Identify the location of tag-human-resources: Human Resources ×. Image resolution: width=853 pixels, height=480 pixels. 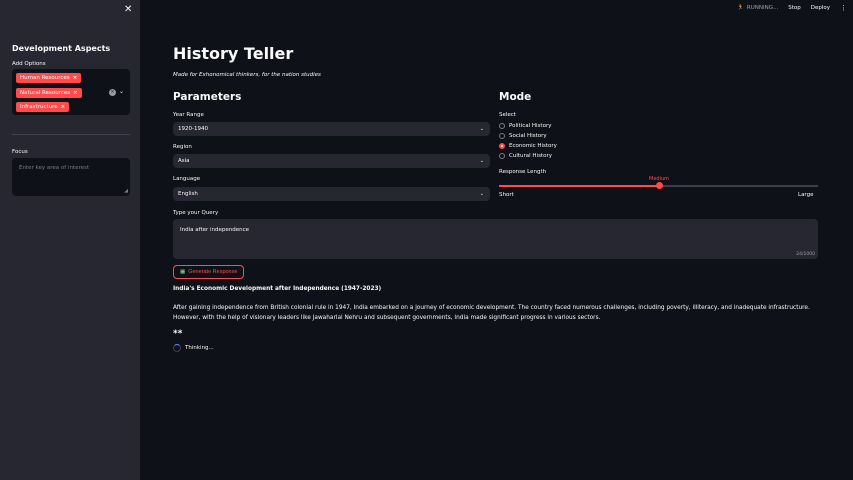
(49, 78).